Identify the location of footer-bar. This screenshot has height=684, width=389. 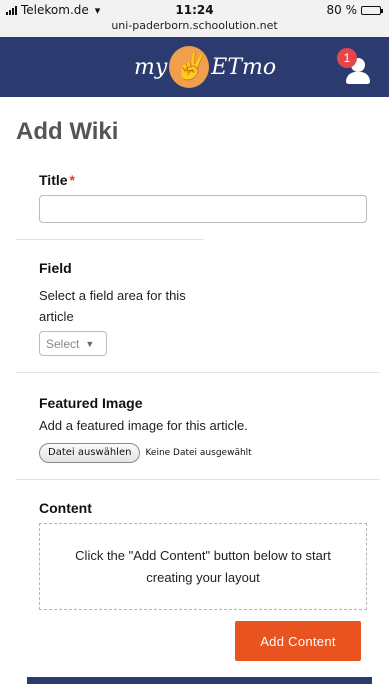
(199, 680).